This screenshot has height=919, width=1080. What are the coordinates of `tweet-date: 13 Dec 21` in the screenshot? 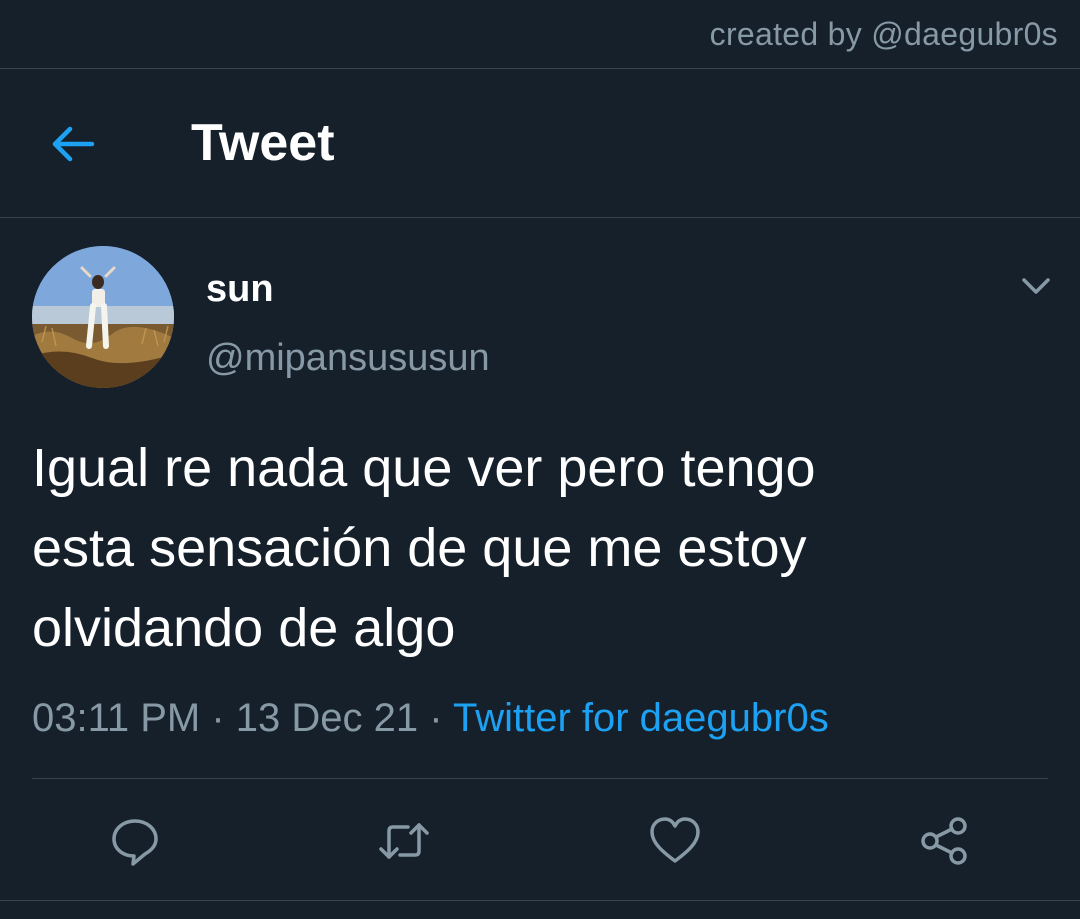 It's located at (327, 718).